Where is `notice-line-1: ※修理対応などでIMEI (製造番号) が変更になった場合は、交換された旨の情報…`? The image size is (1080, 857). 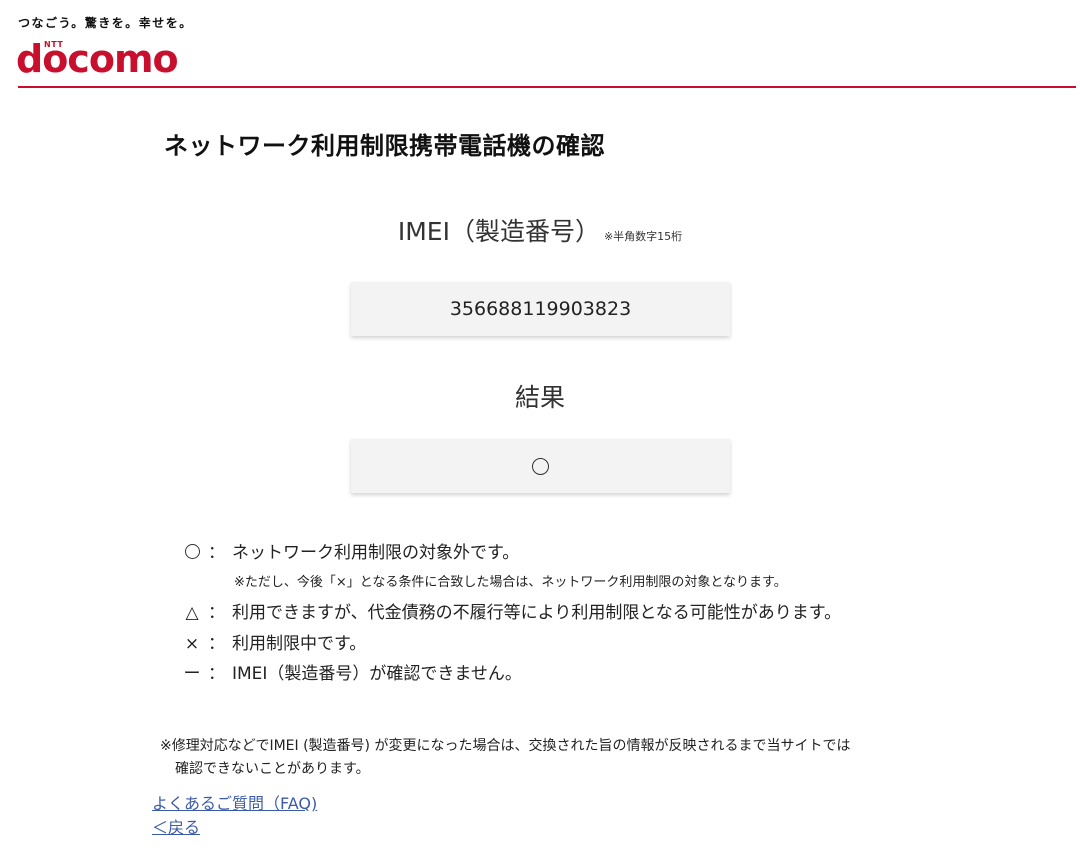
notice-line-1: ※修理対応などでIMEI (製造番号) が変更になった場合は、交換された旨の情報… is located at coordinates (505, 746).